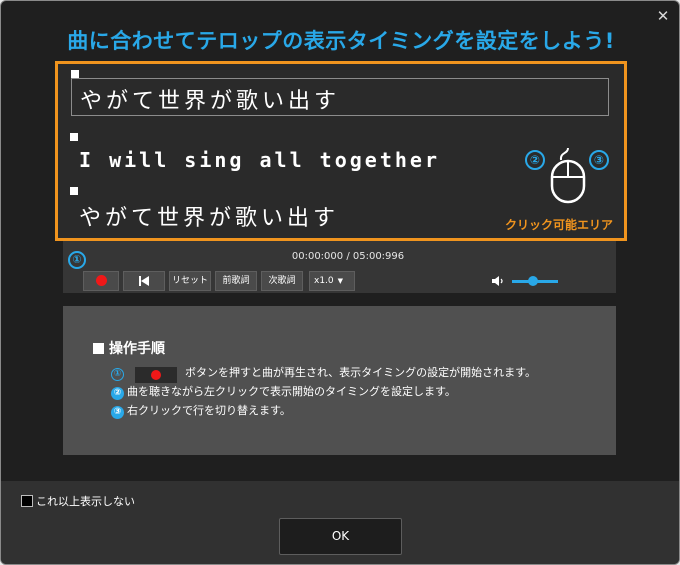  What do you see at coordinates (361, 372) in the screenshot?
I see `step-text: ボタンを押すと曲が再生され、表示タイミングの設定が開始されます。` at bounding box center [361, 372].